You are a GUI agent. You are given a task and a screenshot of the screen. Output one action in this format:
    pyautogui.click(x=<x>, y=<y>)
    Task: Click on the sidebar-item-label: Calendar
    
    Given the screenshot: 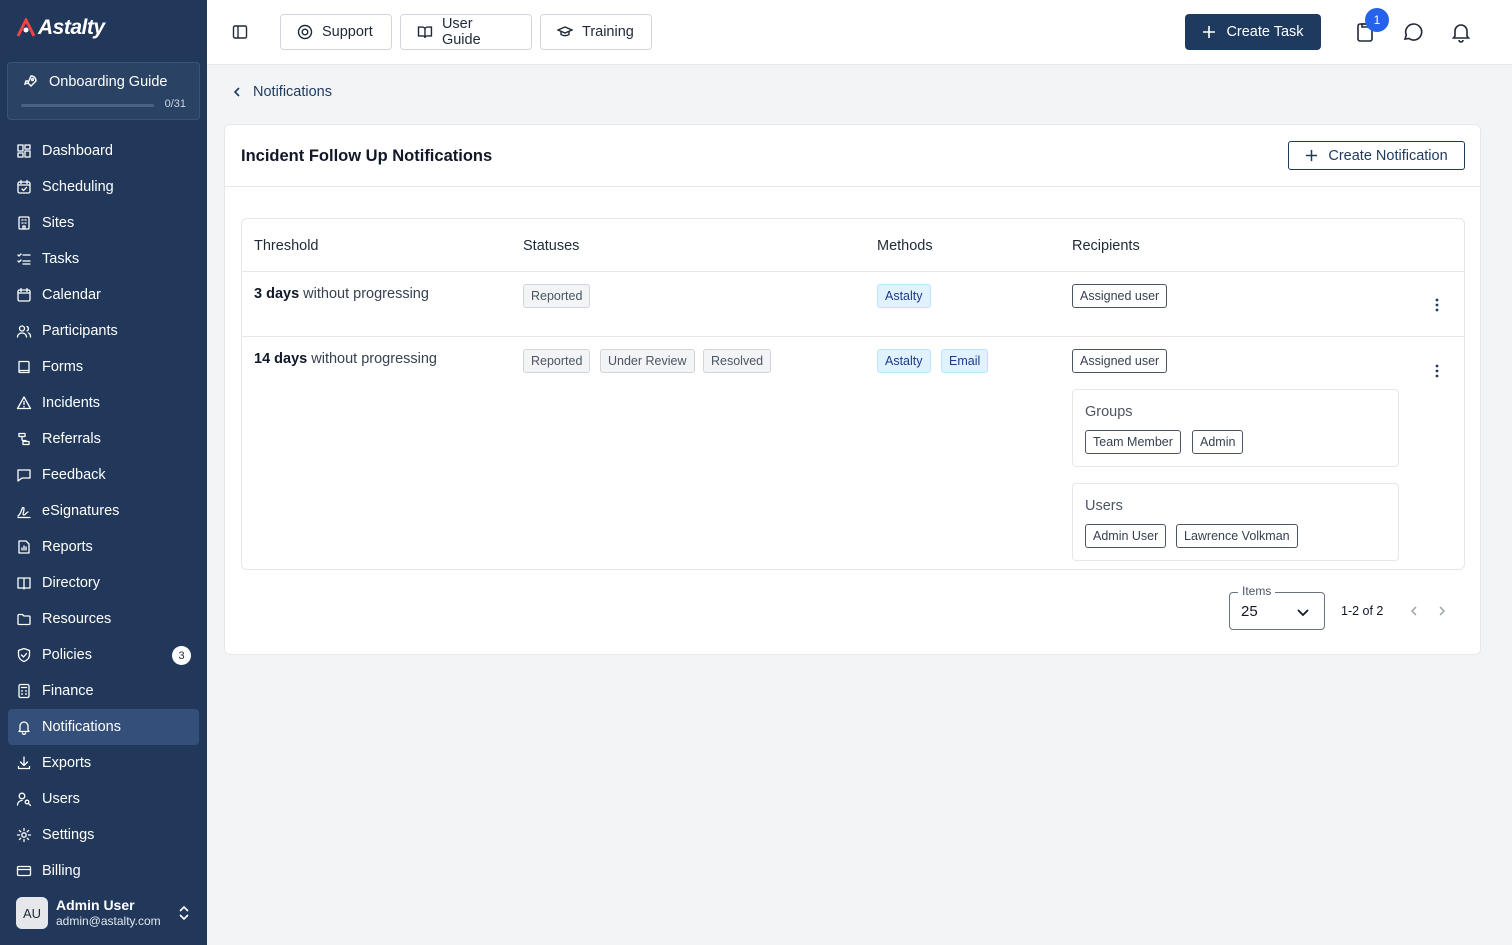 What is the action you would take?
    pyautogui.click(x=71, y=295)
    